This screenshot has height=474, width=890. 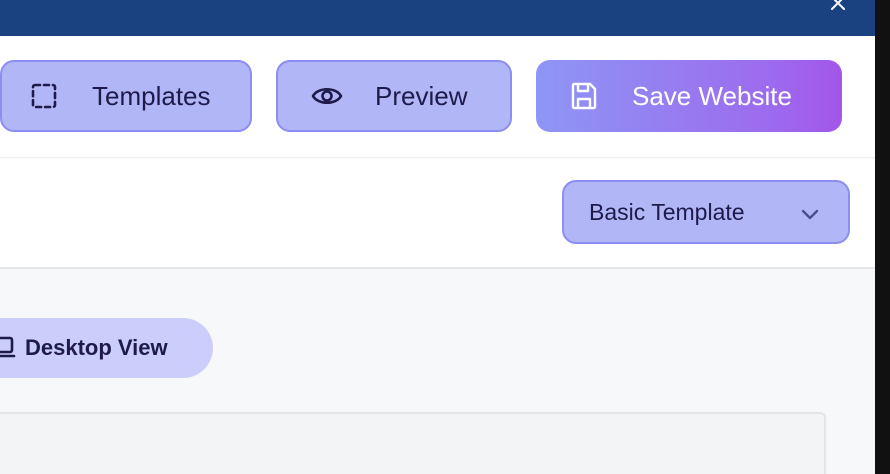 I want to click on preview-button: Preview, so click(x=394, y=96).